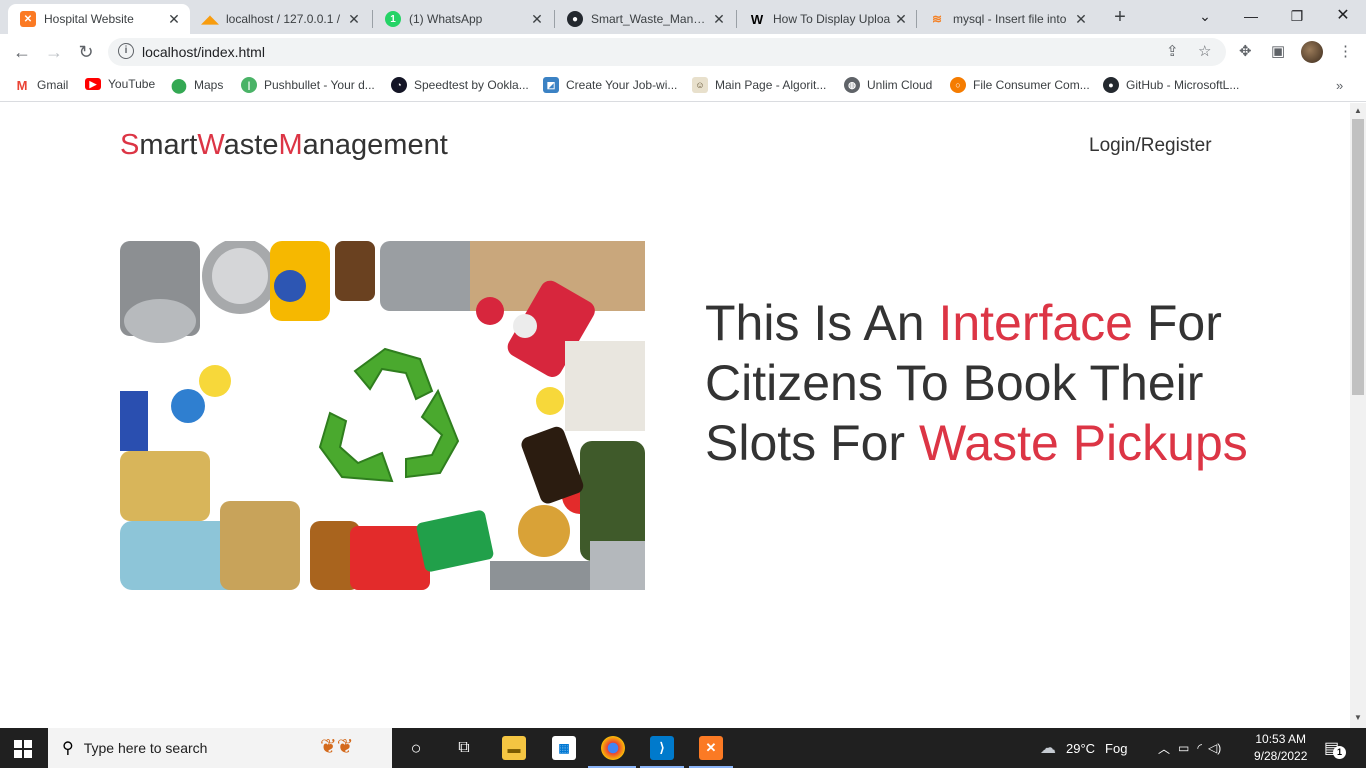  I want to click on browser-toolbar: ← → ↻ i localhost/index.html ⇪ ☆ ✥ ▣ ⋮, so click(683, 52).